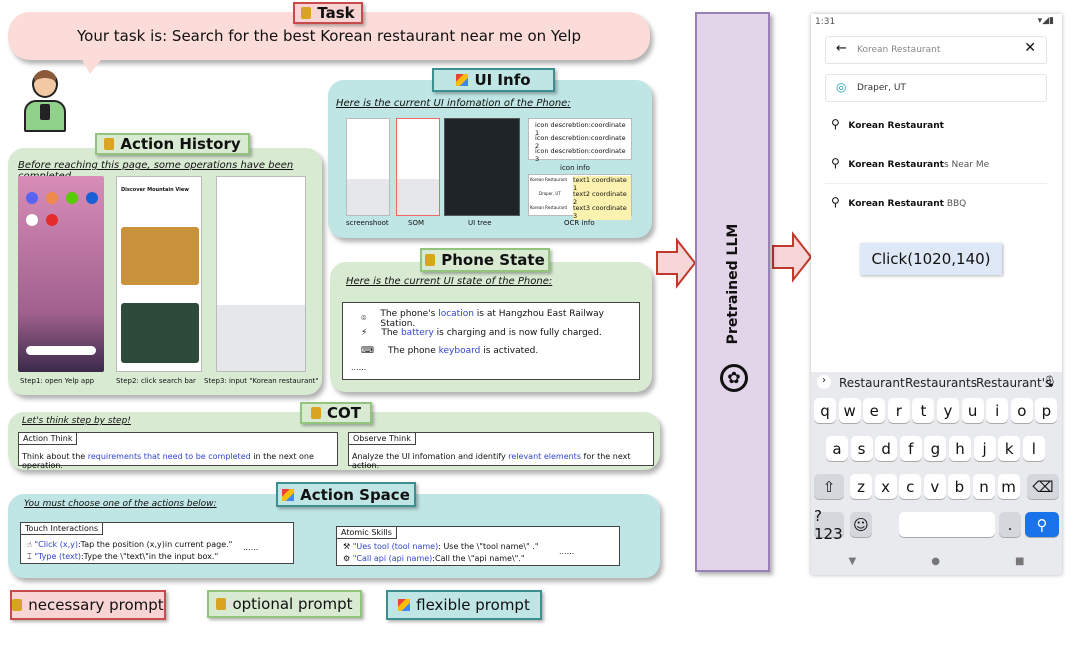 The image size is (1080, 651). Describe the element at coordinates (473, 605) in the screenshot. I see `legend-flexible-text: flexible prompt` at that location.